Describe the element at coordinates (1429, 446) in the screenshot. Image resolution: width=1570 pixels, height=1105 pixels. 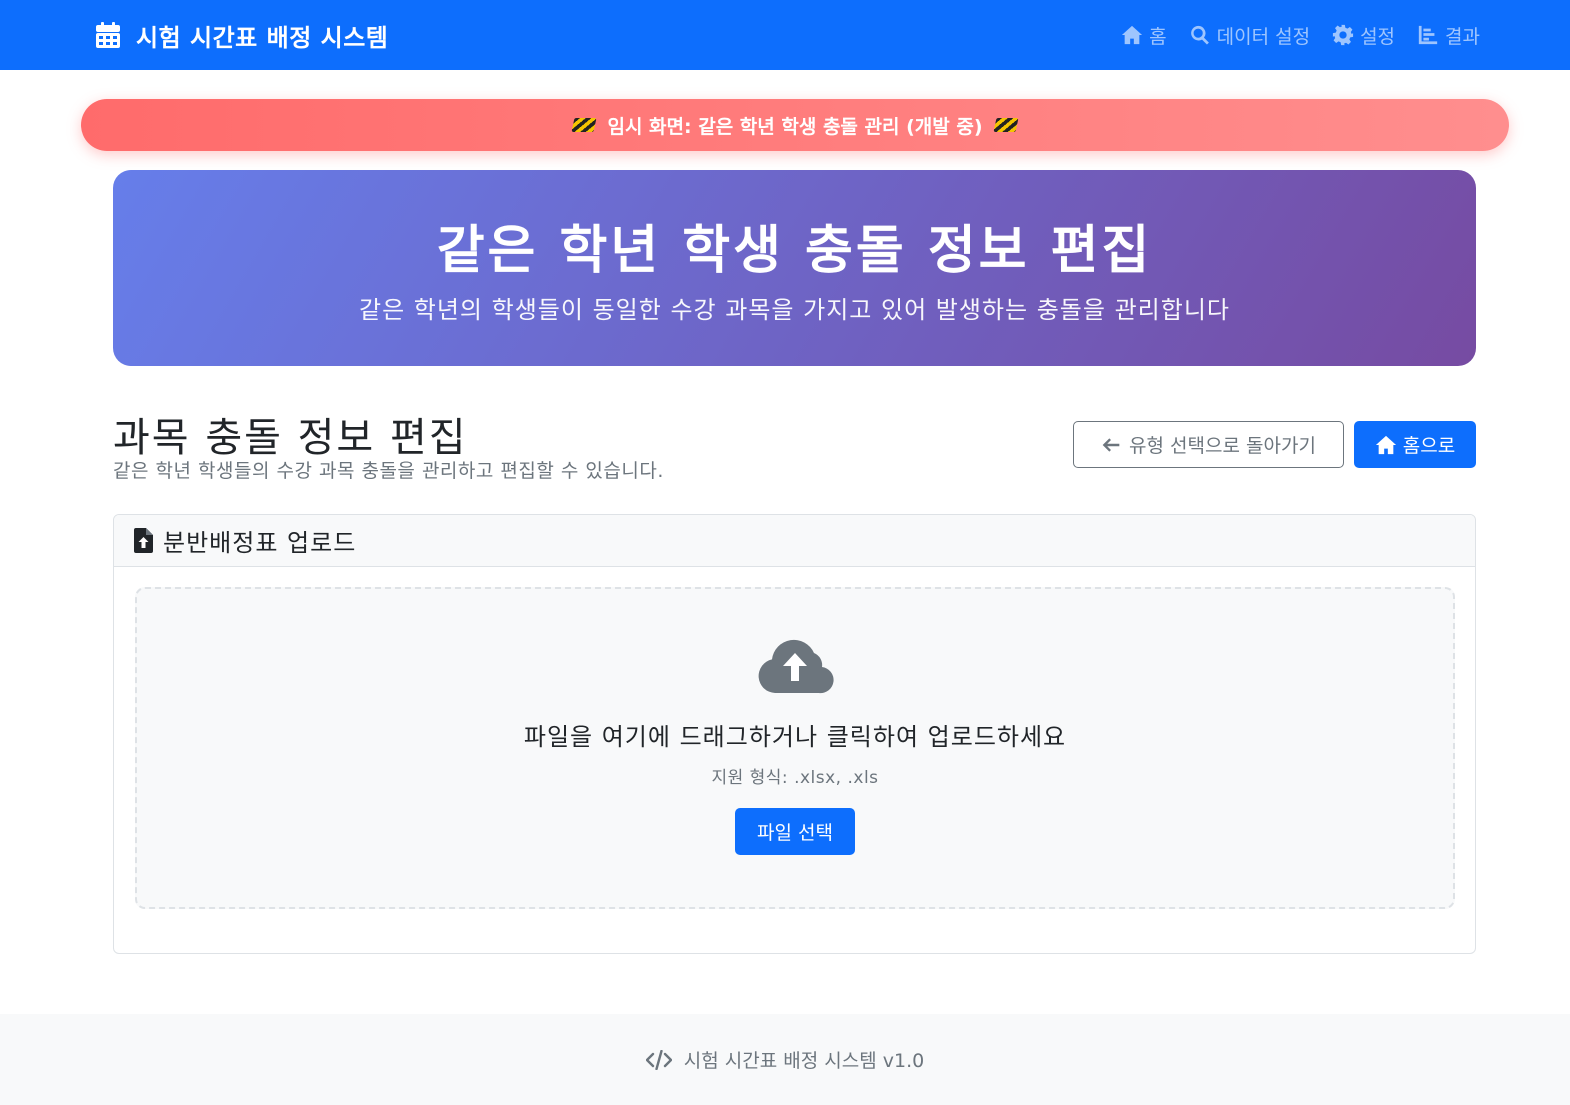
I see `home-button-label: 홈으로` at that location.